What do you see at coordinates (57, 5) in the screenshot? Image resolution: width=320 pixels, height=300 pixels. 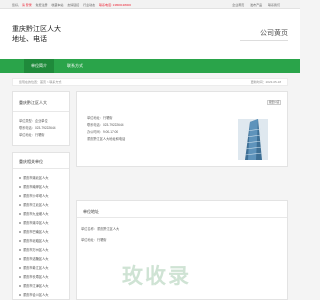 I see `top-link-favorite: 收藏本站` at bounding box center [57, 5].